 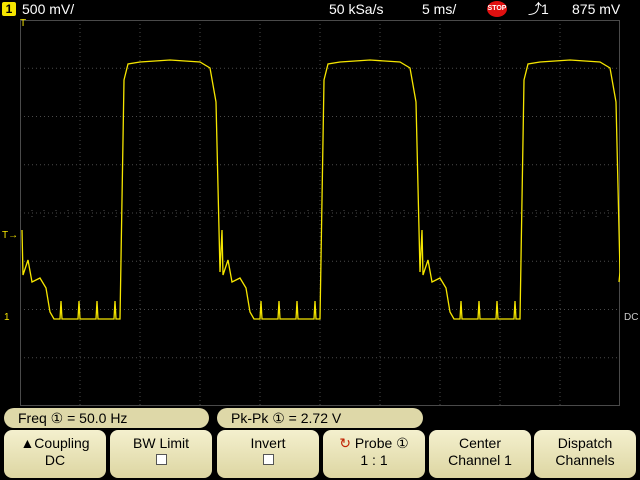 What do you see at coordinates (439, 9) in the screenshot?
I see `time-per-div: 5 ms/` at bounding box center [439, 9].